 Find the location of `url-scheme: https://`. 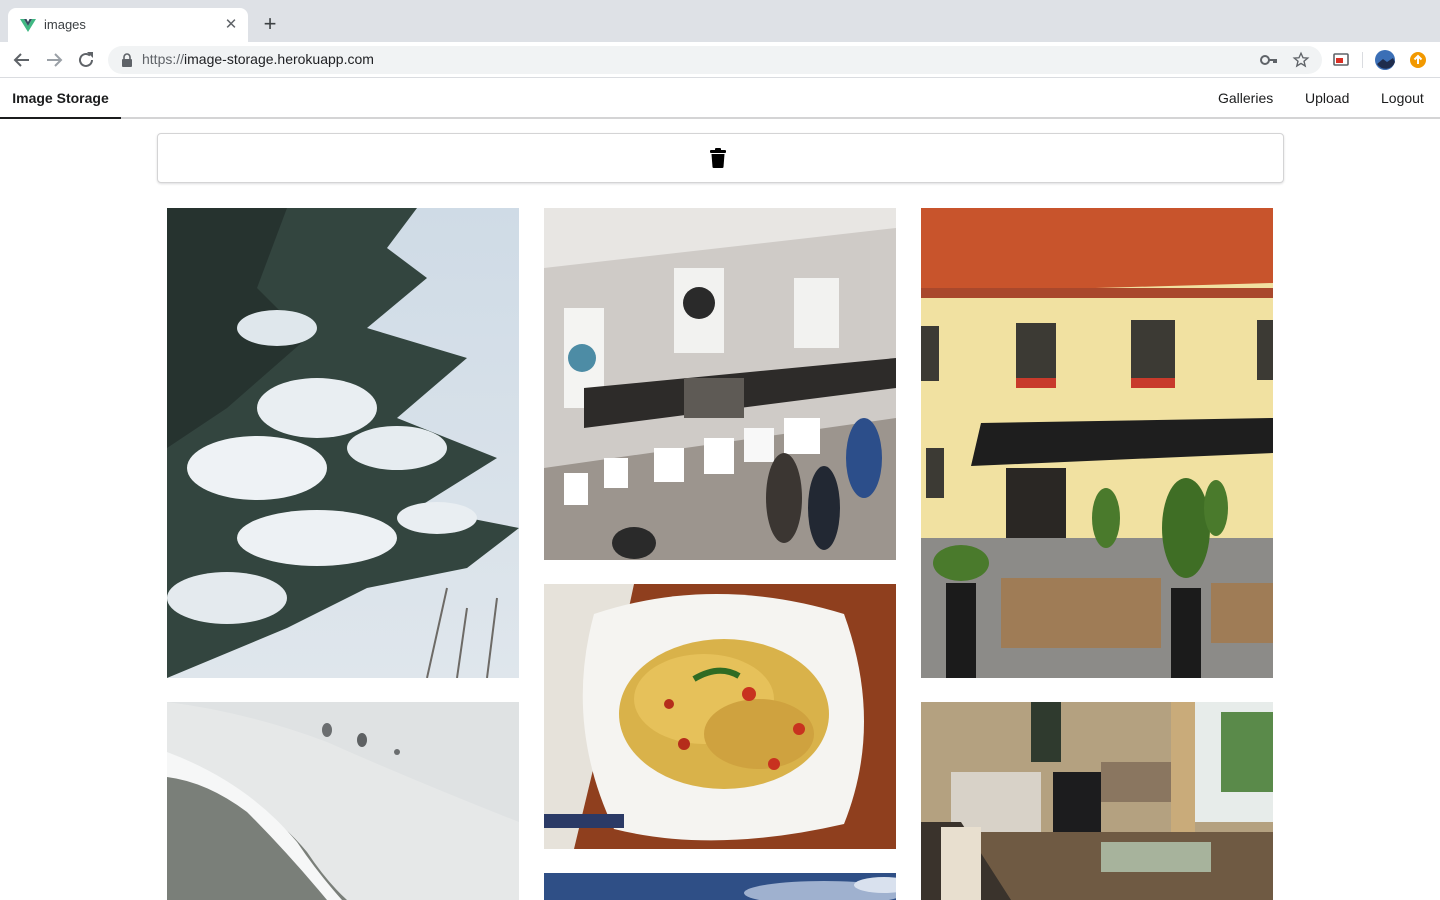

url-scheme: https:// is located at coordinates (163, 59).